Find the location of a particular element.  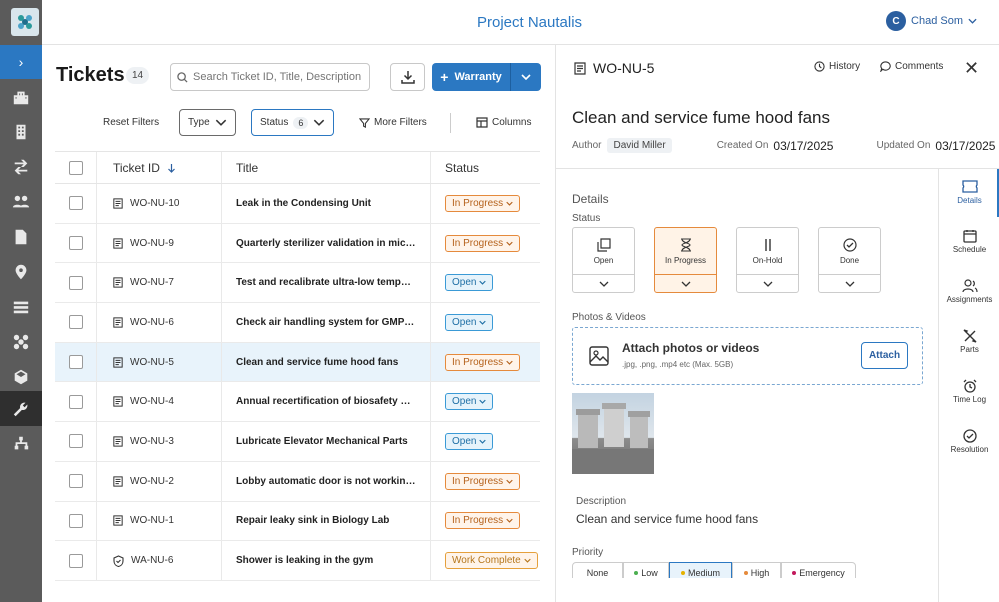

author-tag: David Miller is located at coordinates (639, 145).